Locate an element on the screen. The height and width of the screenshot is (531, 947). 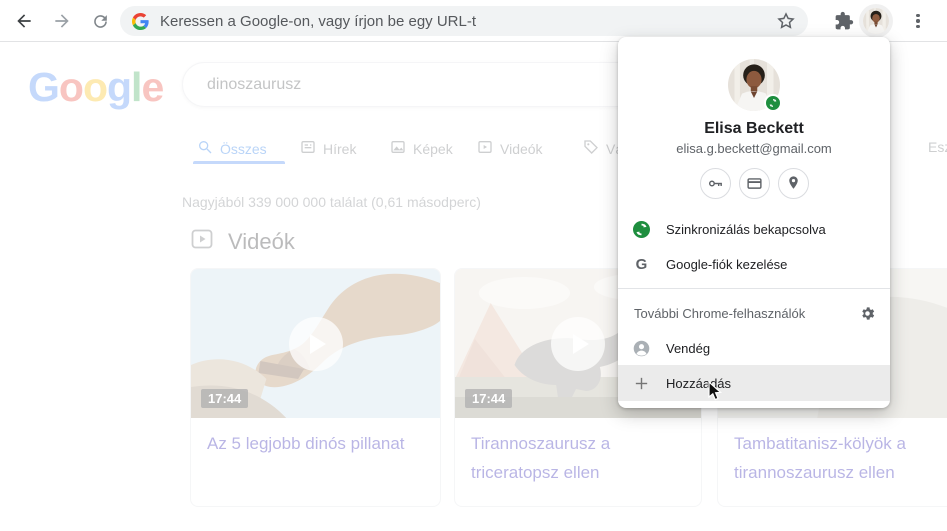
plus-icon is located at coordinates (641, 383).